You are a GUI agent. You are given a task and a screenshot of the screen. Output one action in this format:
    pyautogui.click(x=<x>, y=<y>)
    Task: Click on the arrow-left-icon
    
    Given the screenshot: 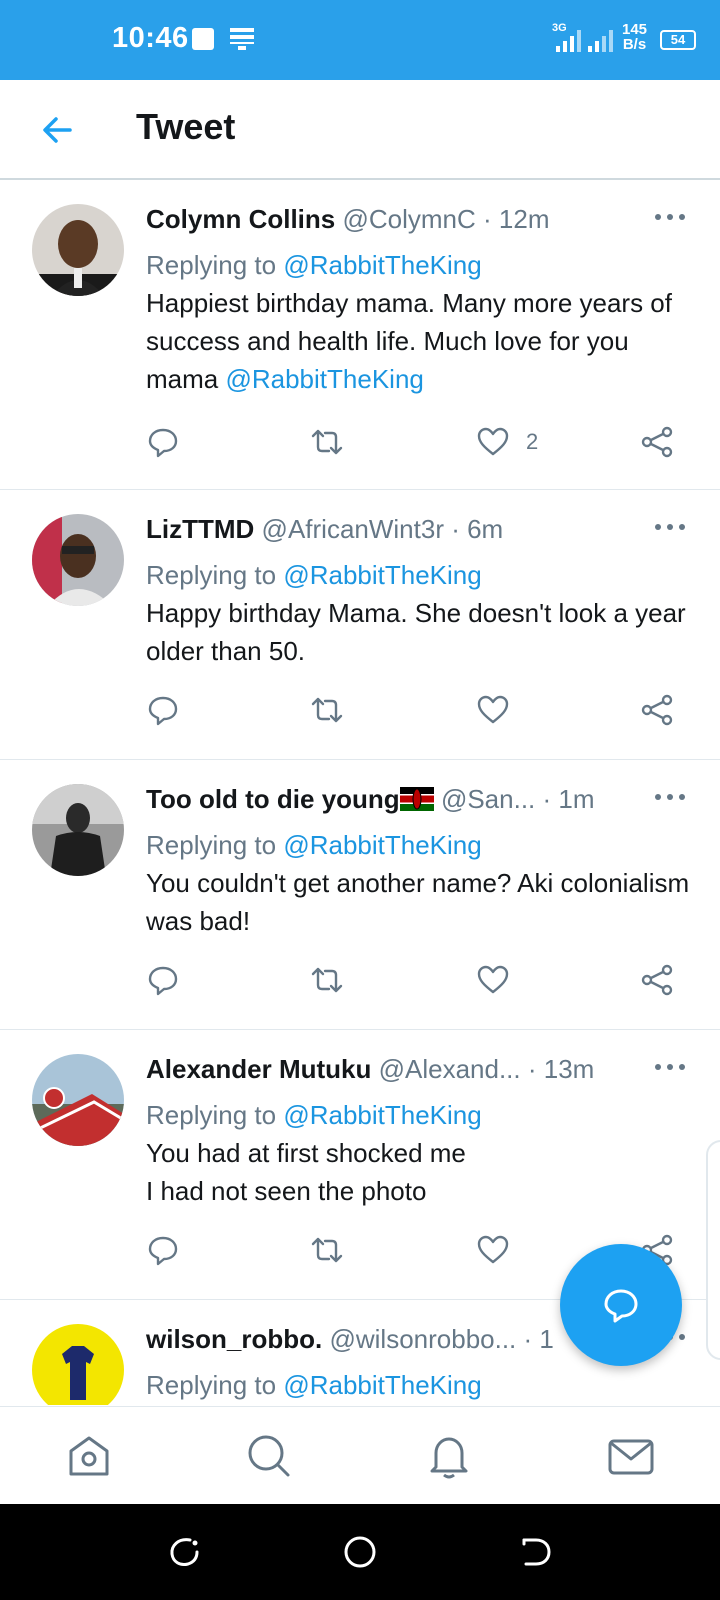 What is the action you would take?
    pyautogui.click(x=58, y=130)
    